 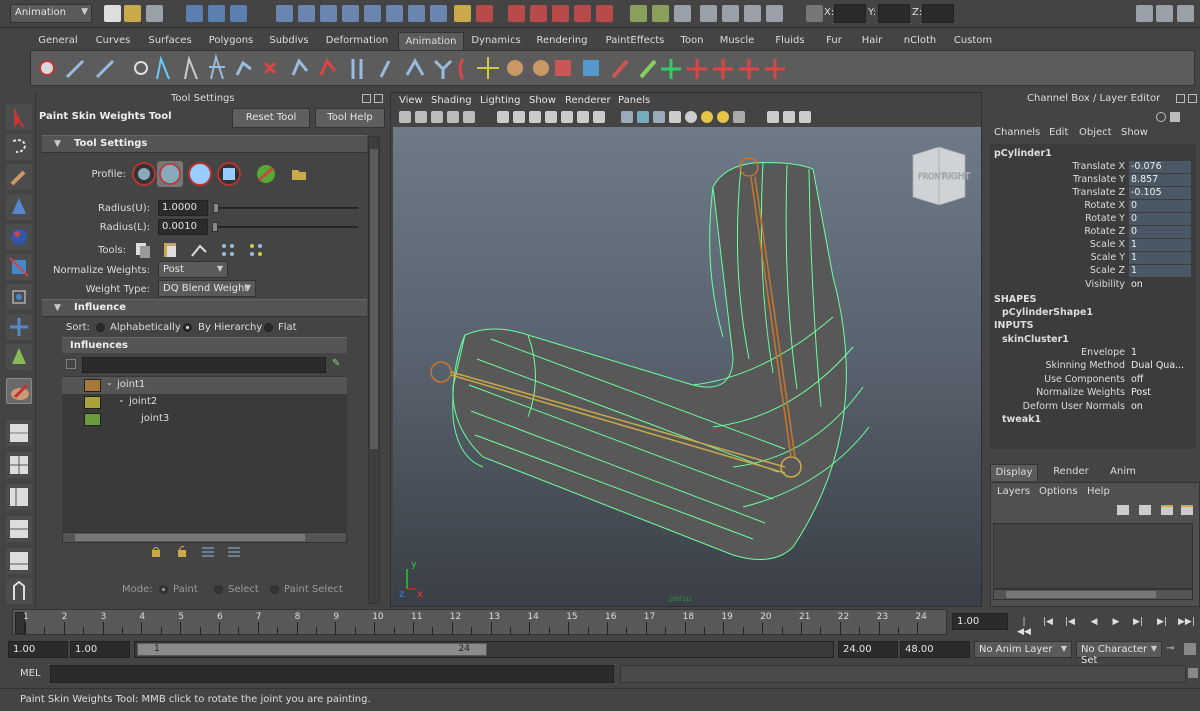 I want to click on safe-title-icon, so click(x=599, y=117).